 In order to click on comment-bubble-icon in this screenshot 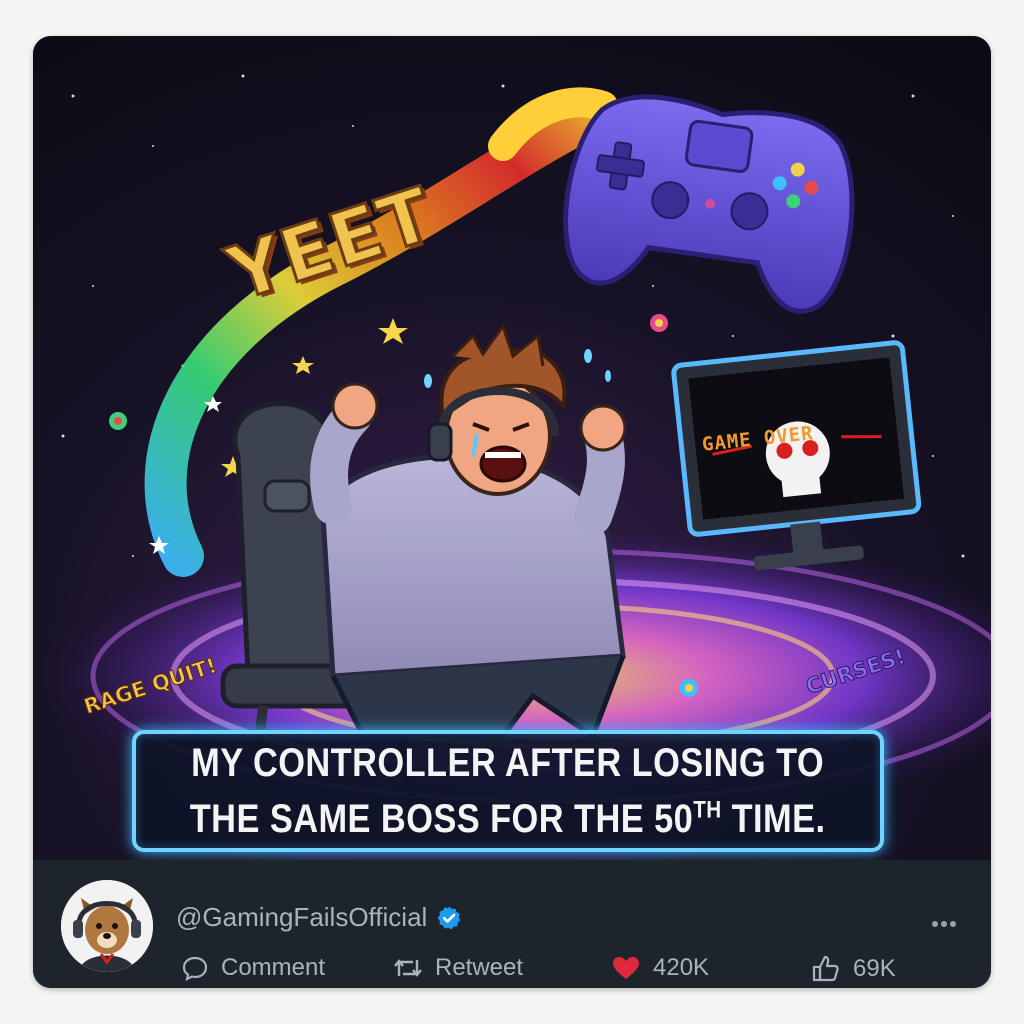, I will do `click(195, 969)`.